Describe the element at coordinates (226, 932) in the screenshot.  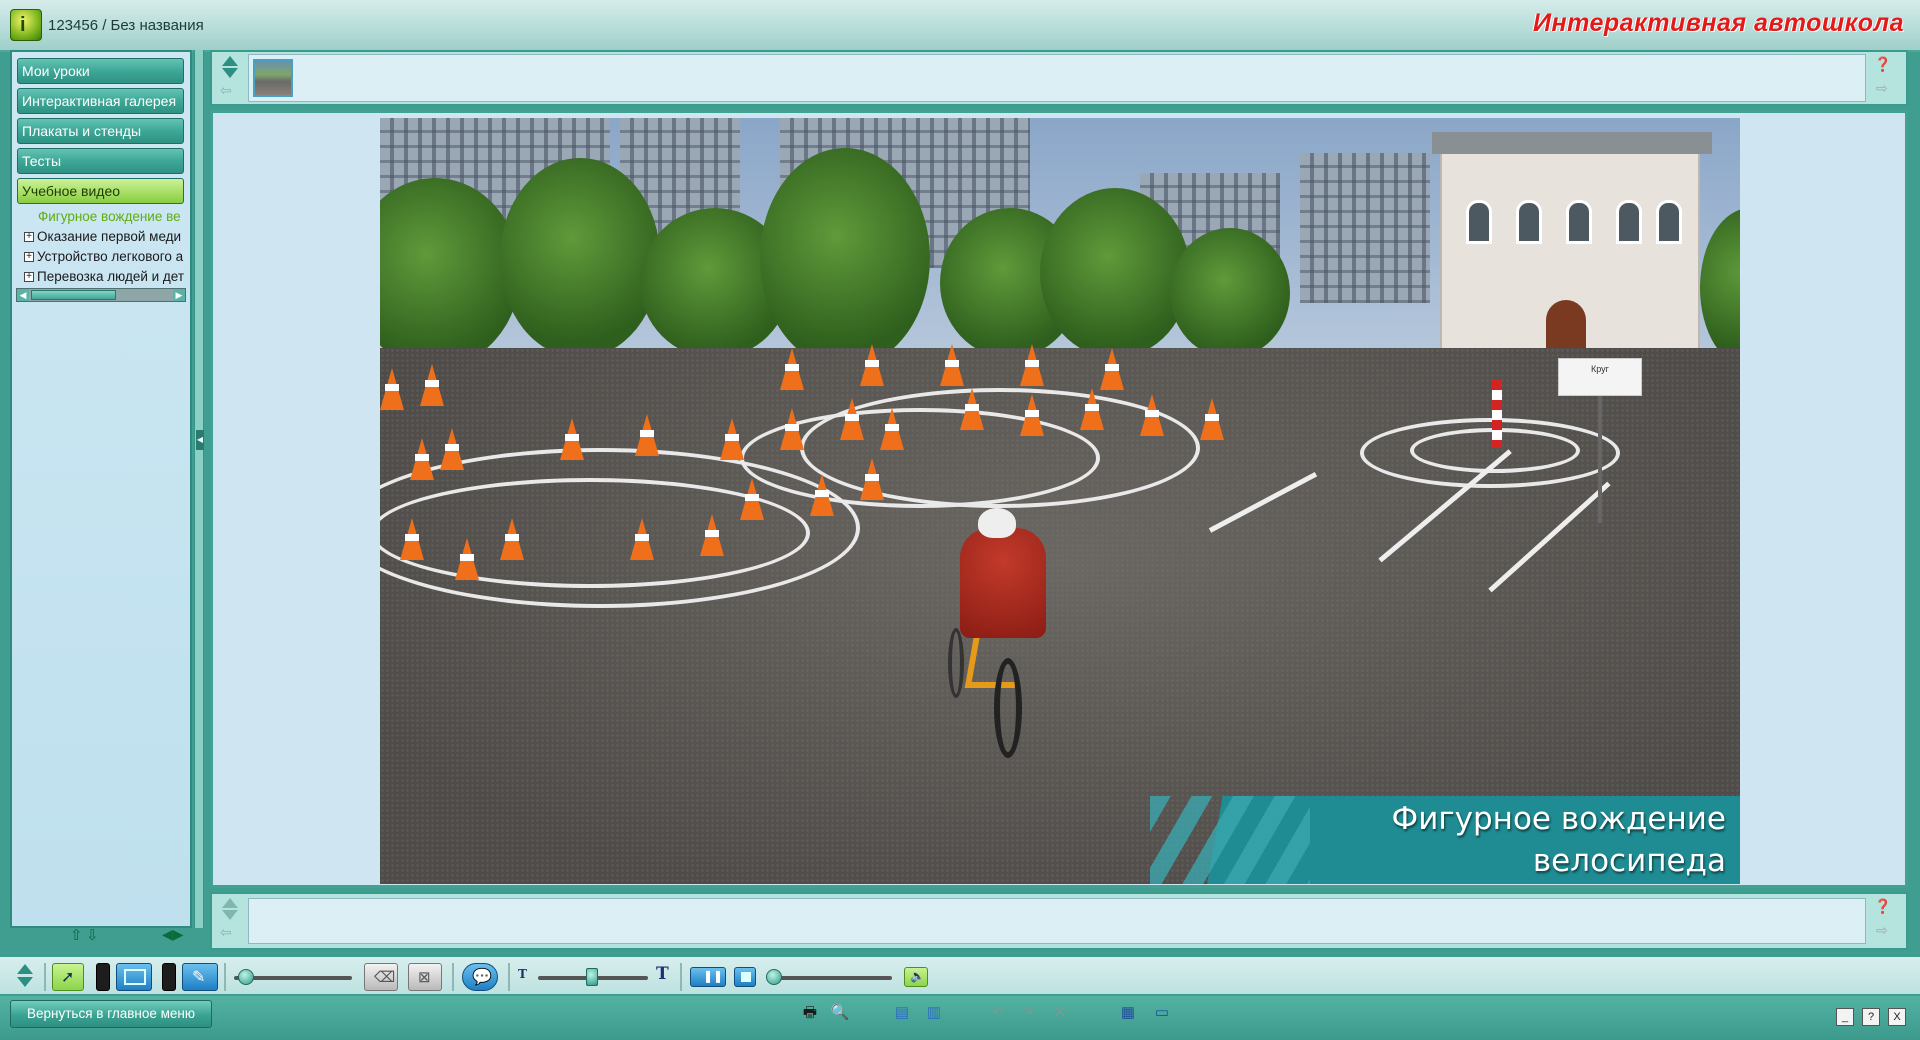
I see `notes-back-icon: ⇦` at that location.